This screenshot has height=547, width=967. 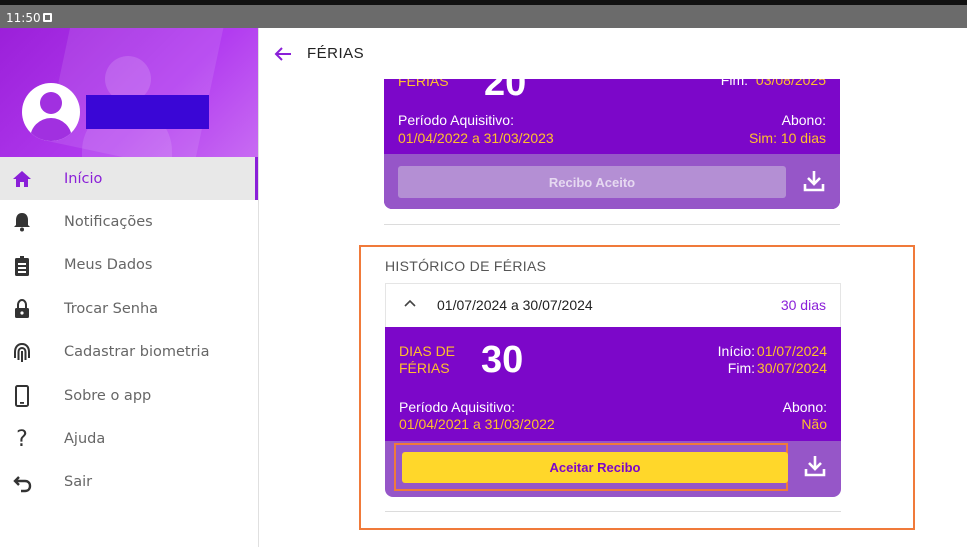 I want to click on logout-icon, so click(x=22, y=483).